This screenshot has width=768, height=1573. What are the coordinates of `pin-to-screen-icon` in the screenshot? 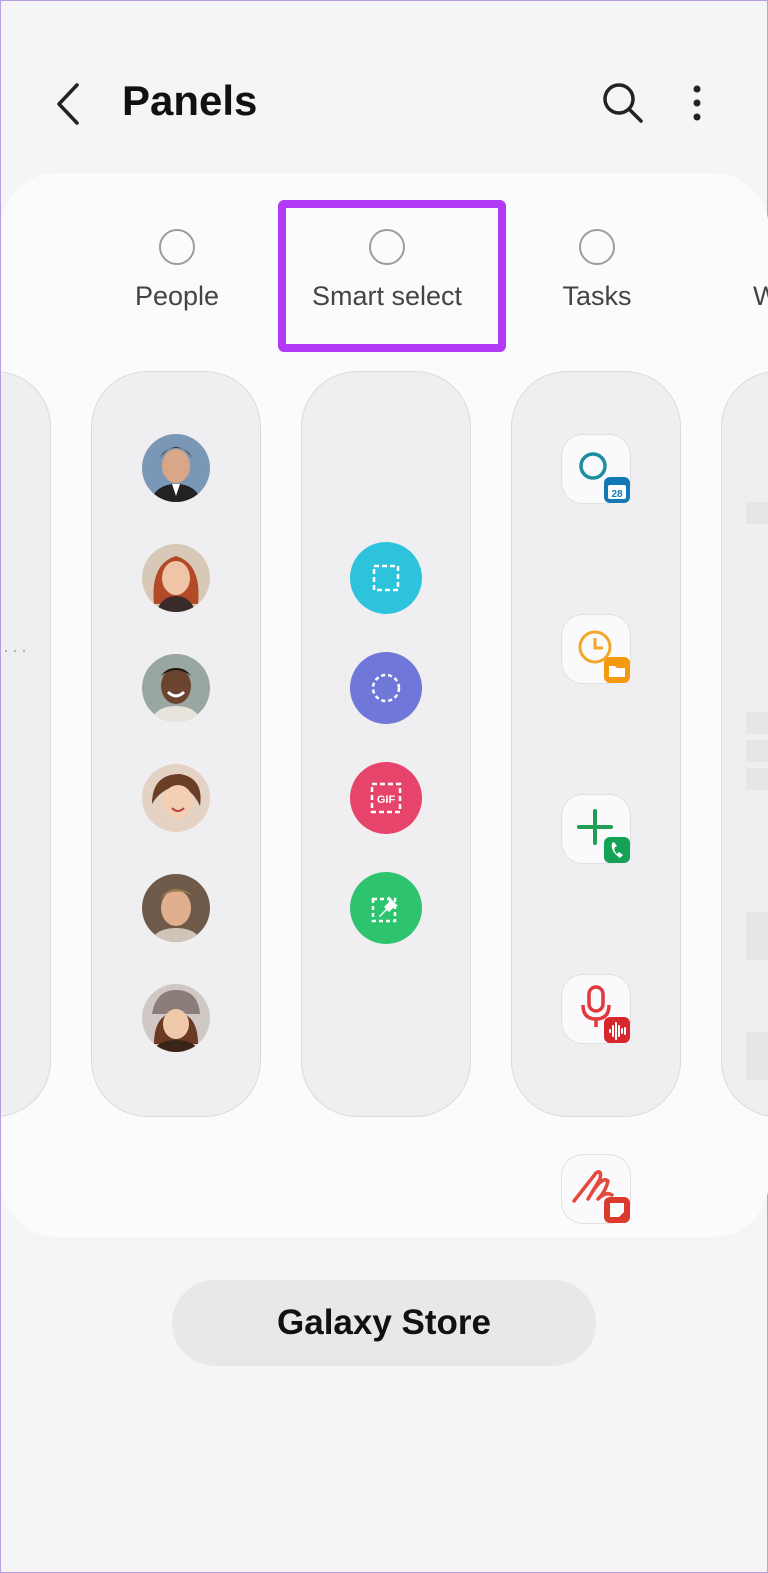 It's located at (386, 908).